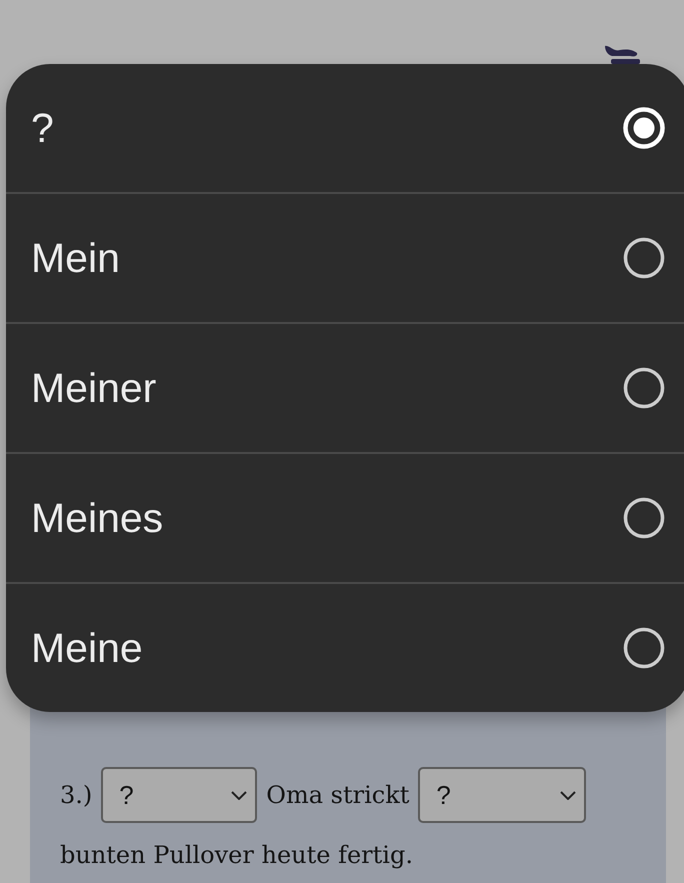  What do you see at coordinates (345, 387) in the screenshot?
I see `option-item: Meiner` at bounding box center [345, 387].